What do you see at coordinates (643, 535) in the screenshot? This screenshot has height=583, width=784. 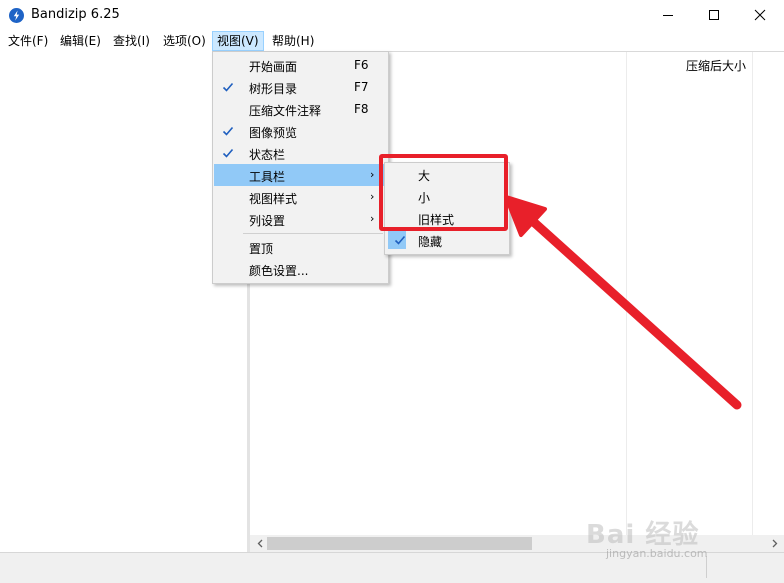 I see `watermark: Bai 经验` at bounding box center [643, 535].